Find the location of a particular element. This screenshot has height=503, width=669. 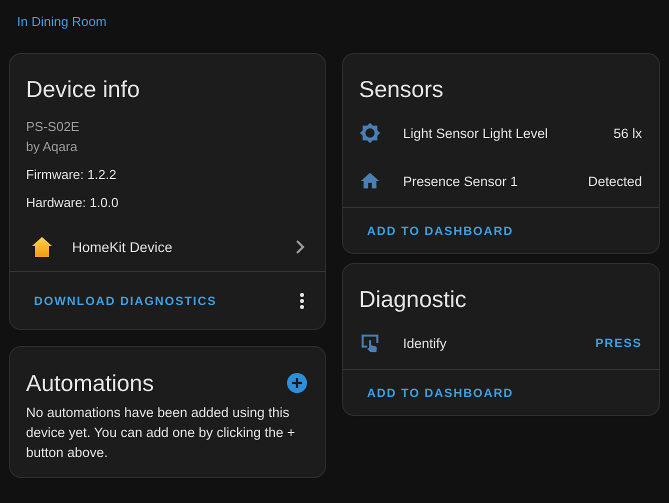

entity-name: Light Sensor Light Level is located at coordinates (476, 133).